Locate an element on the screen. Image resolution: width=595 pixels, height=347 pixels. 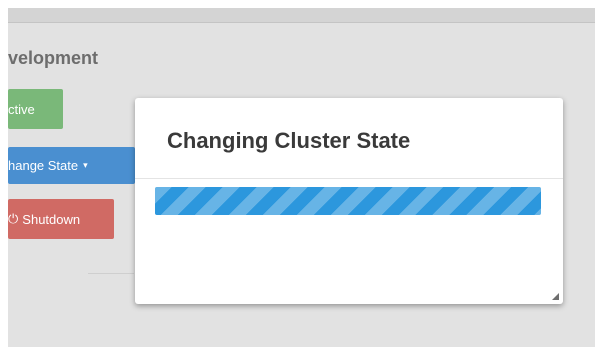
top-bar is located at coordinates (301, 15).